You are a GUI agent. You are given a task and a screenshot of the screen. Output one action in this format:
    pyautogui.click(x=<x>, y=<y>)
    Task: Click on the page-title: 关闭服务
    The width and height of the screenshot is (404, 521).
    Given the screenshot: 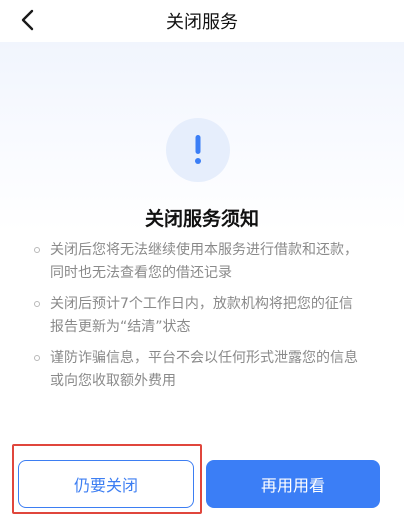 What is the action you would take?
    pyautogui.click(x=202, y=22)
    